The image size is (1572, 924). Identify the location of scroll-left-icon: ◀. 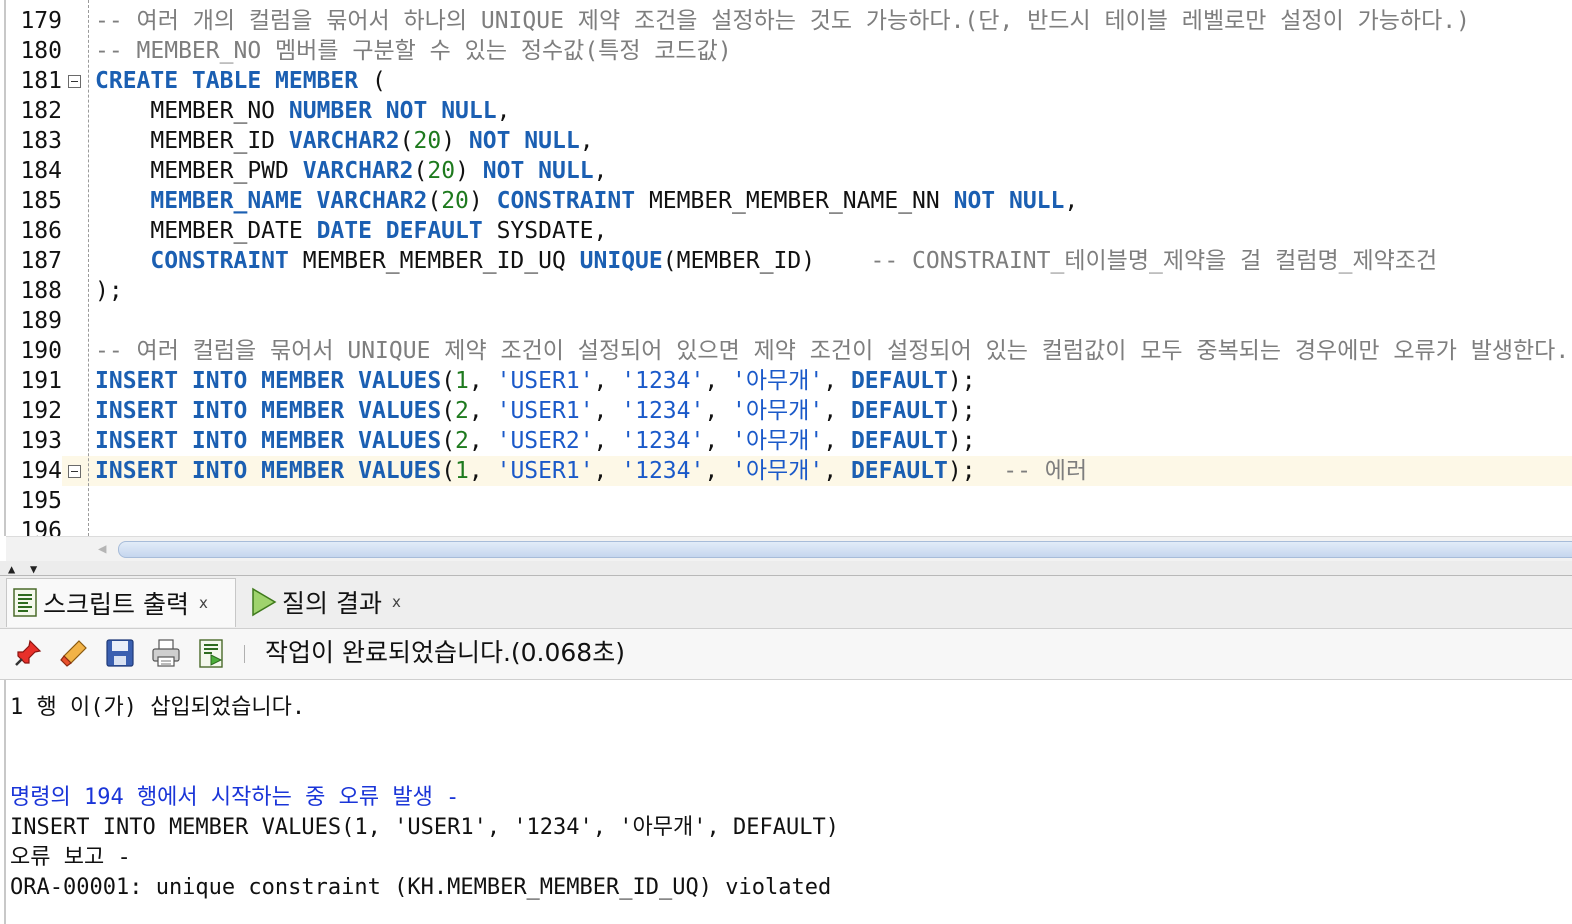
(102, 549).